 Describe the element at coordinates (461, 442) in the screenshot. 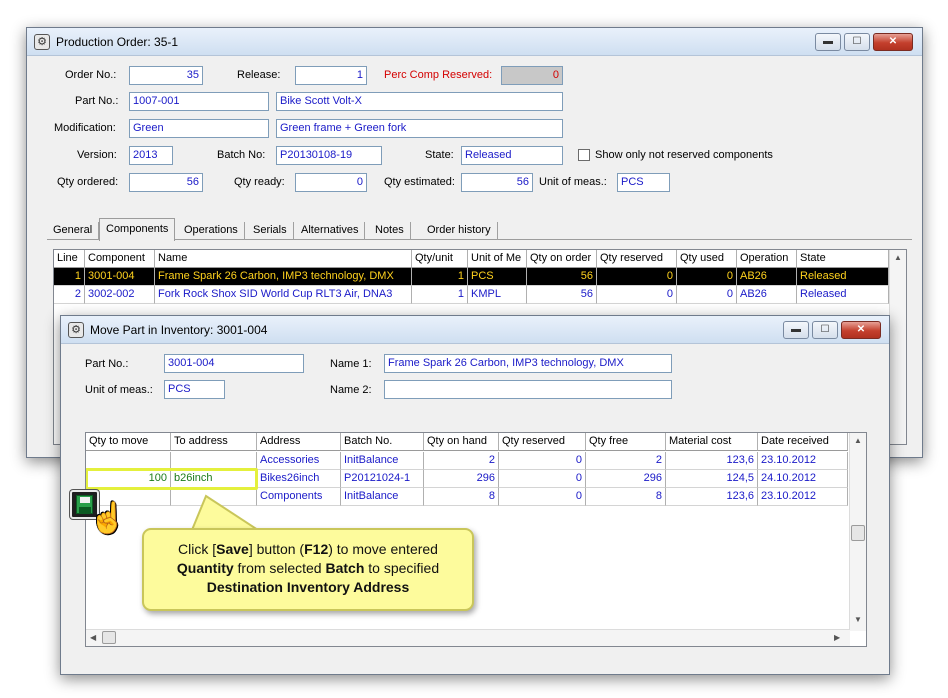

I see `column-header: Qty on hand` at that location.